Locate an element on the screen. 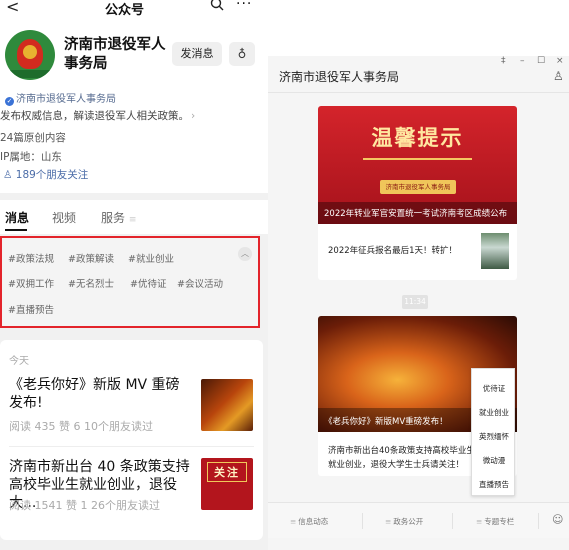  friends-following: ♙ 189个朋友关注 is located at coordinates (45, 174).